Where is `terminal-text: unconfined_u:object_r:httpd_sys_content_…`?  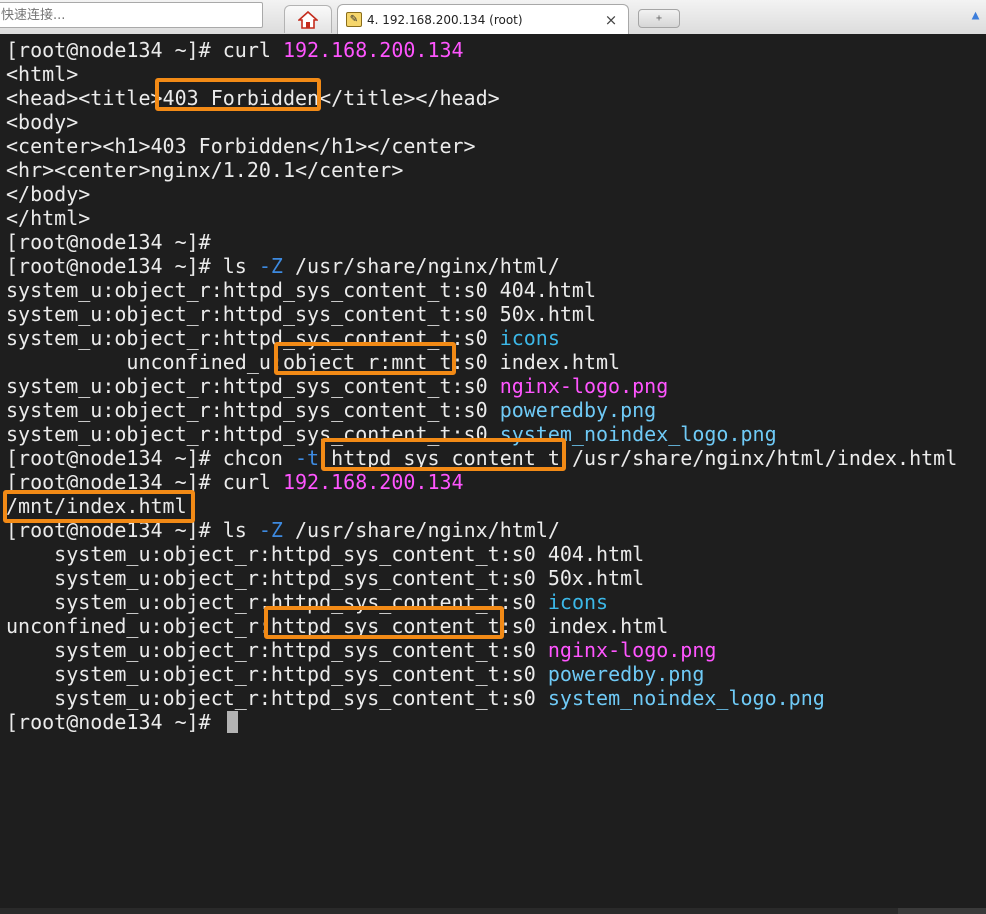 terminal-text: unconfined_u:object_r:httpd_sys_content_… is located at coordinates (337, 626).